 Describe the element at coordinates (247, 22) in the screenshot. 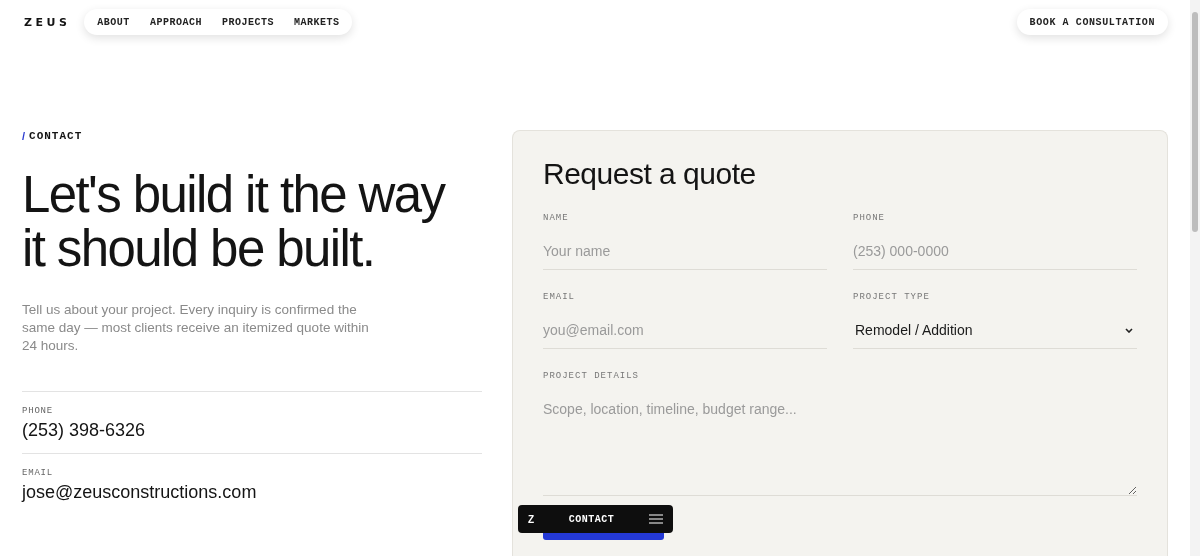

I see `nav-link: PROJECTS` at that location.